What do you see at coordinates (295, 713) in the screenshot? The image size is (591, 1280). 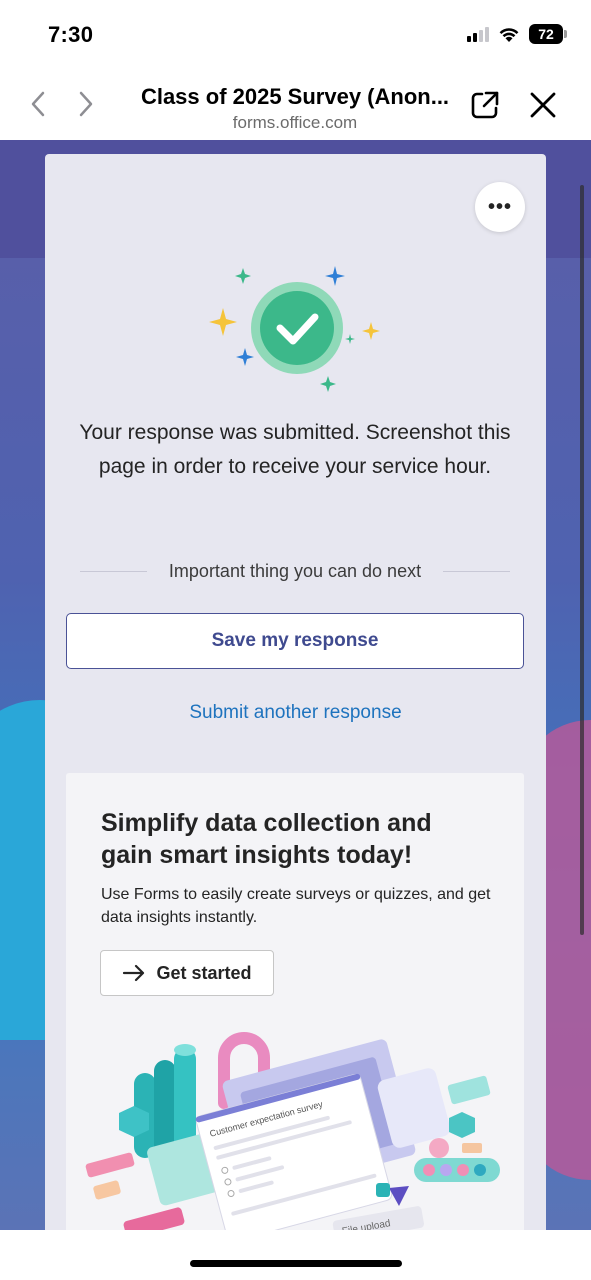 I see `submit-another-link: Submit another response` at bounding box center [295, 713].